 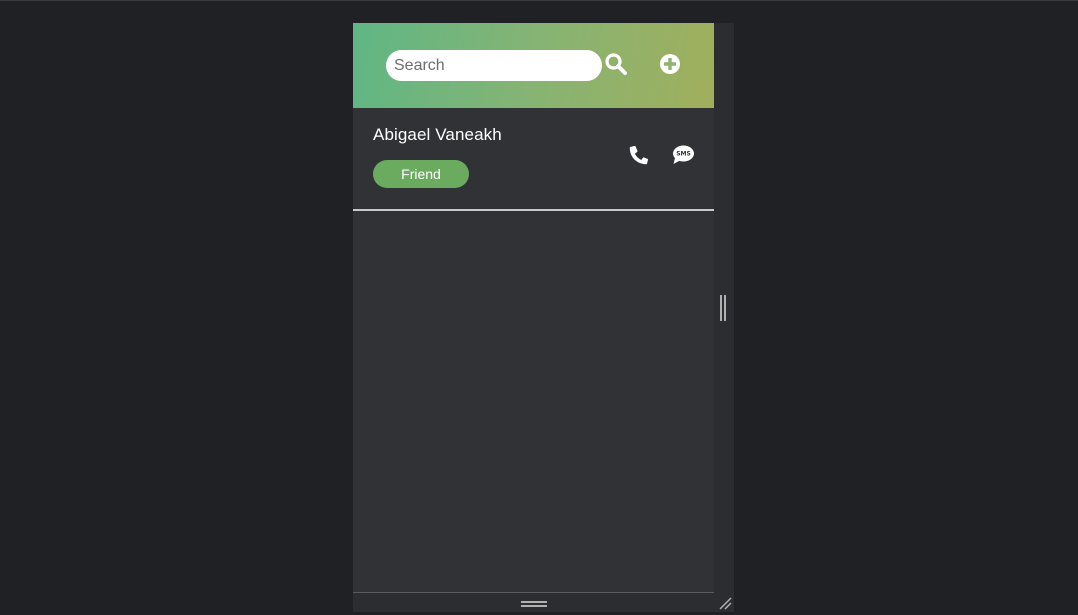 I want to click on horizontal-resize-handle, so click(x=723, y=308).